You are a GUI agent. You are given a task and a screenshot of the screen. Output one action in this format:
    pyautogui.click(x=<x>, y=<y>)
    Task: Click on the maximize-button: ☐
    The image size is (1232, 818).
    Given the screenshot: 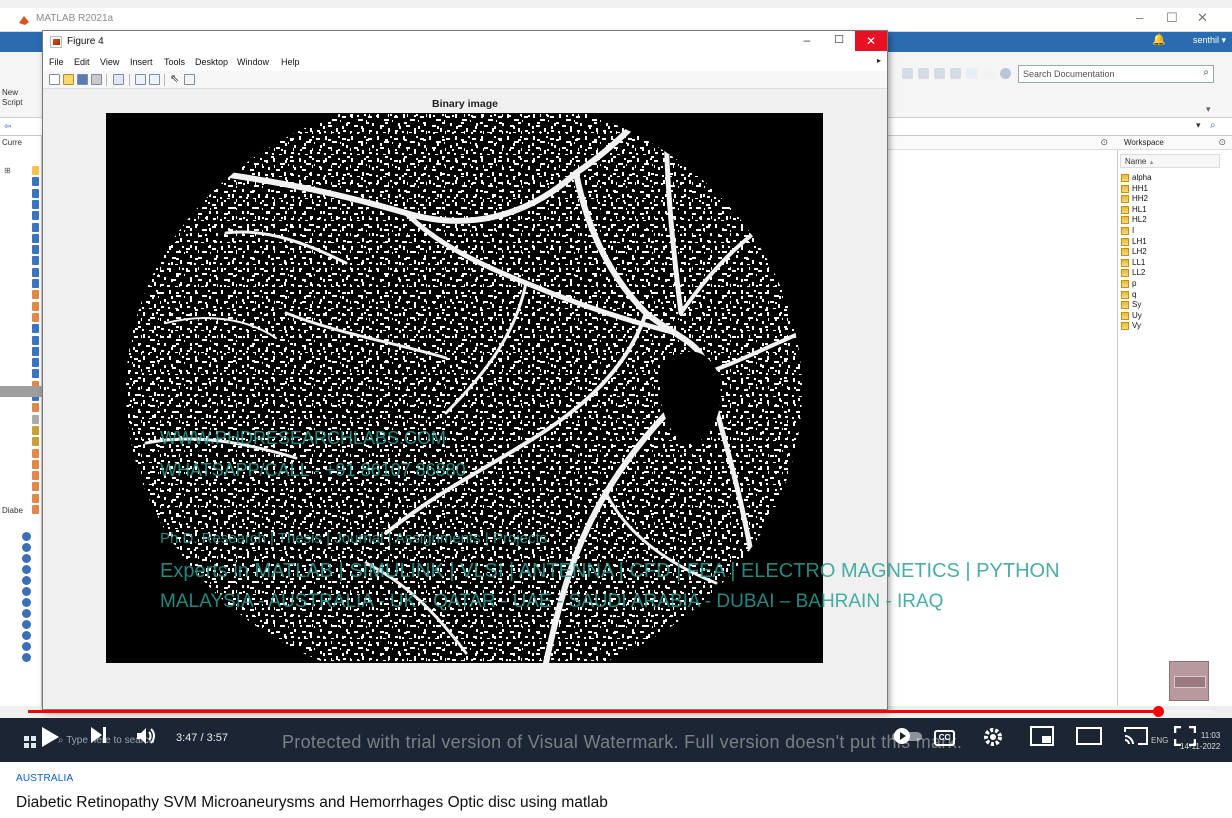 What is the action you would take?
    pyautogui.click(x=839, y=42)
    